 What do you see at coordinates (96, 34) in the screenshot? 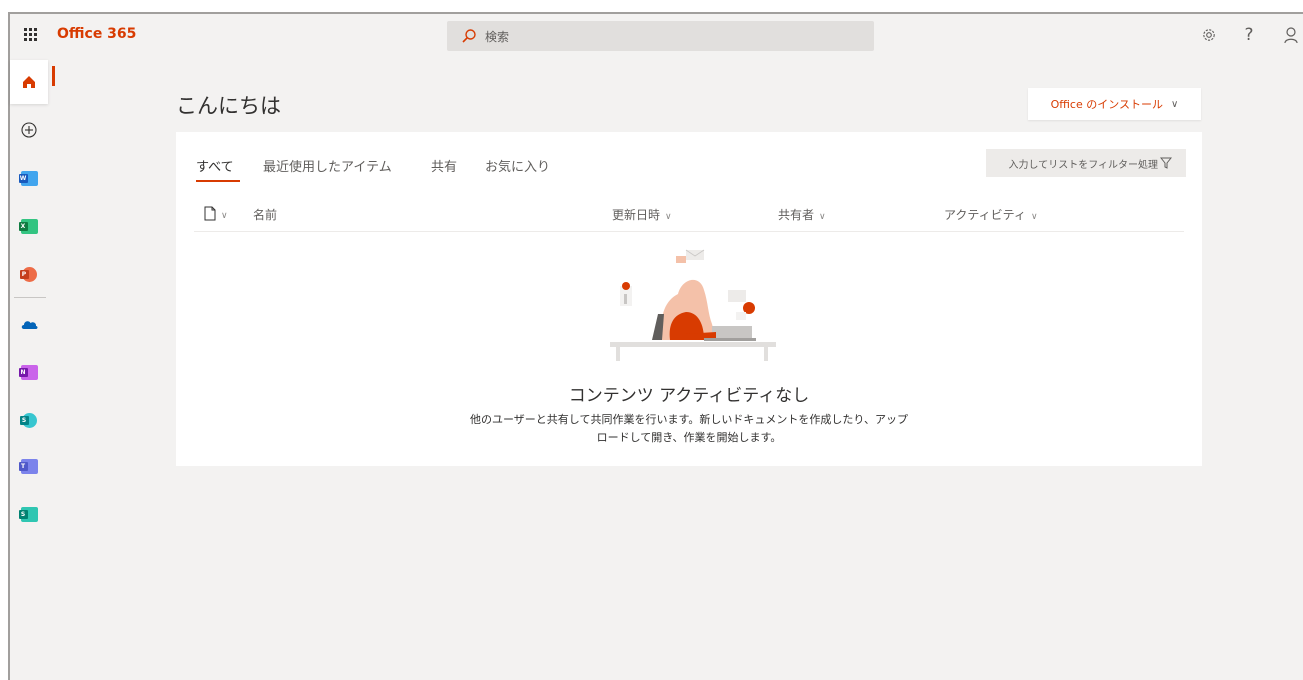
I see `brand-title: Office 365` at bounding box center [96, 34].